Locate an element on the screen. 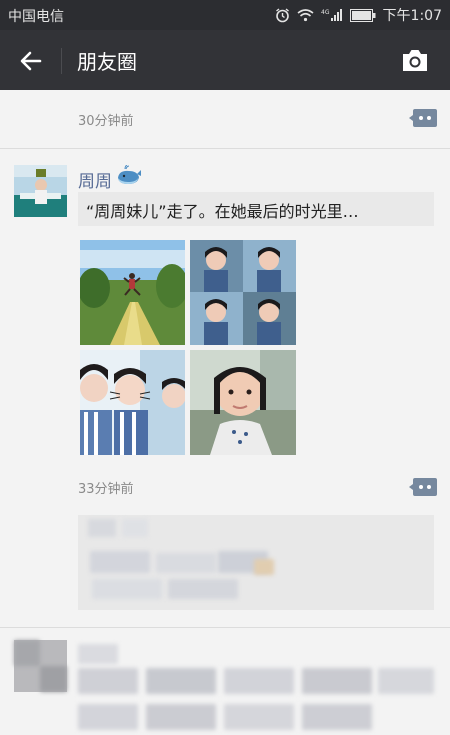  avatar-image is located at coordinates (40, 191).